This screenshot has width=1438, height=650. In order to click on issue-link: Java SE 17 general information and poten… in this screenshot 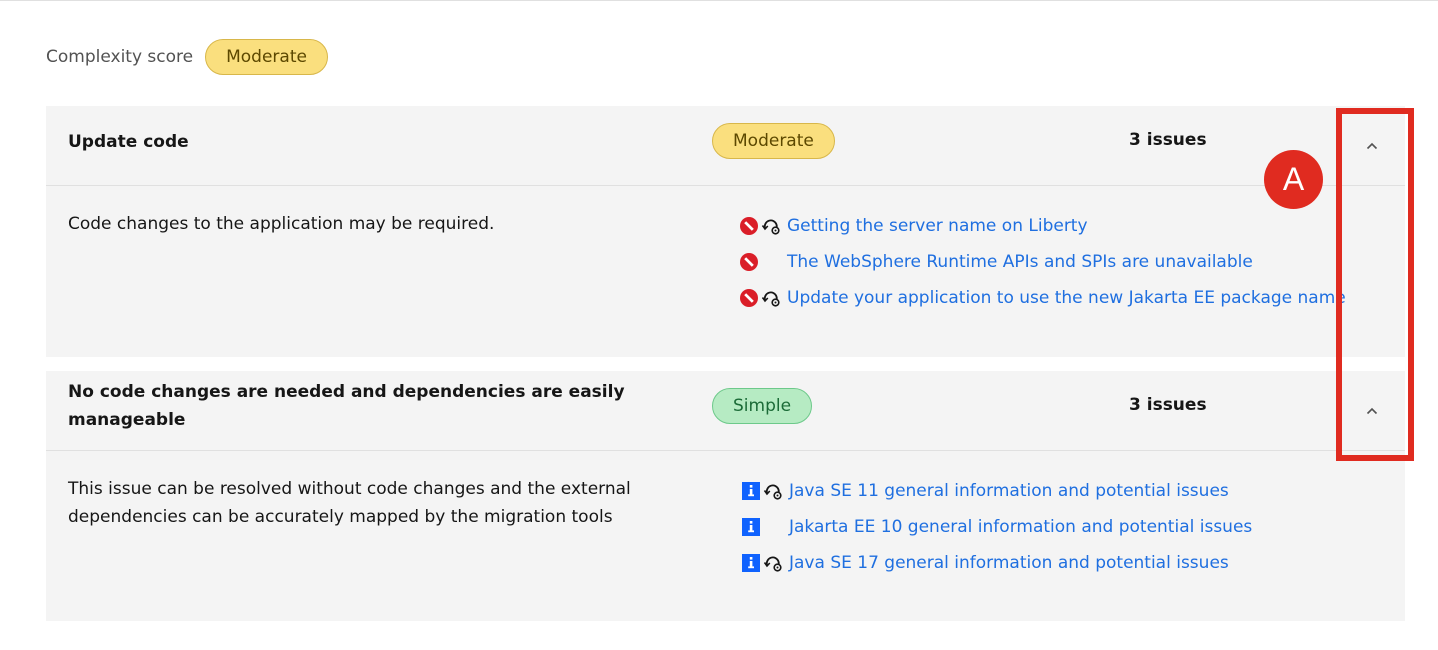, I will do `click(1009, 563)`.